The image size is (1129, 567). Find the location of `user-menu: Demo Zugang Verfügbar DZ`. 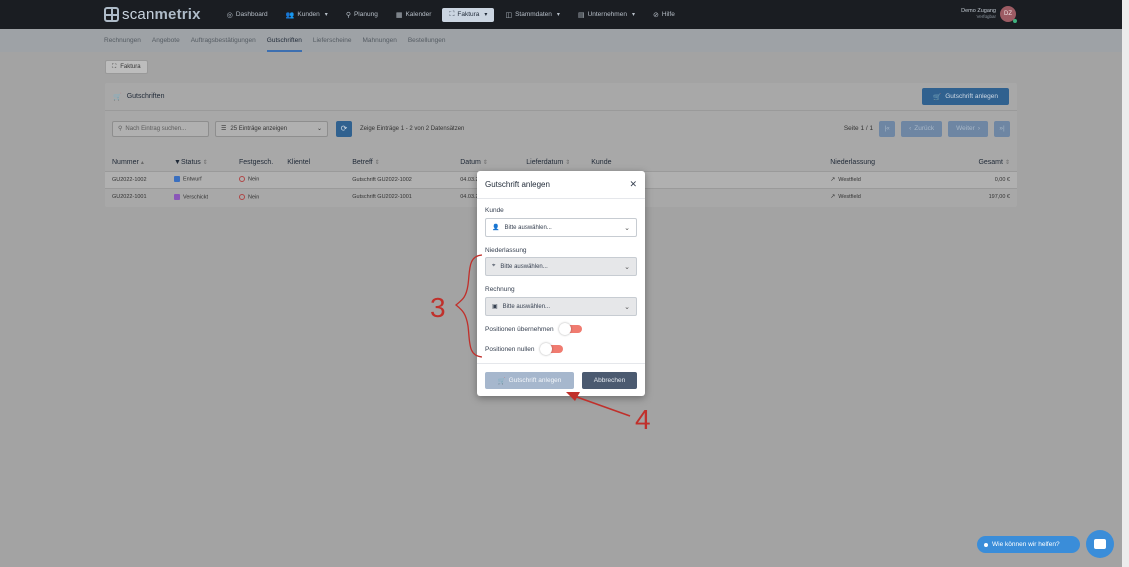

user-menu: Demo Zugang Verfügbar DZ is located at coordinates (989, 14).